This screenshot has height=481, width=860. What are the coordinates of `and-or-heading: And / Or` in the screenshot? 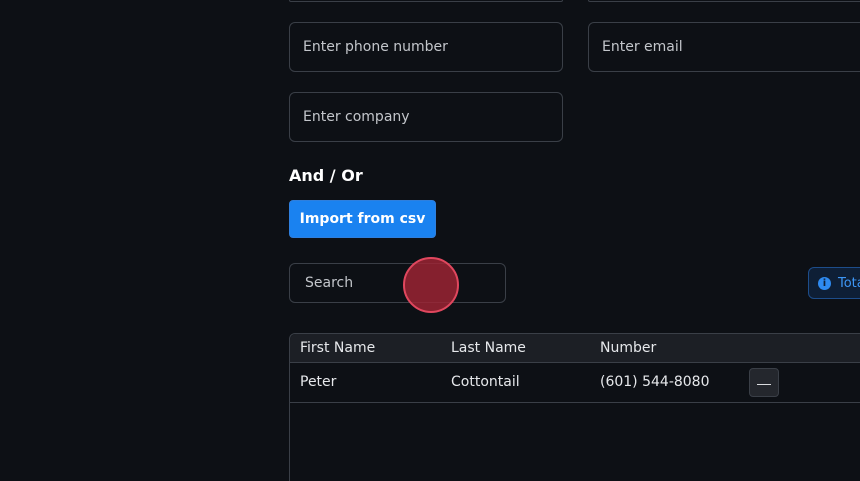 It's located at (326, 175).